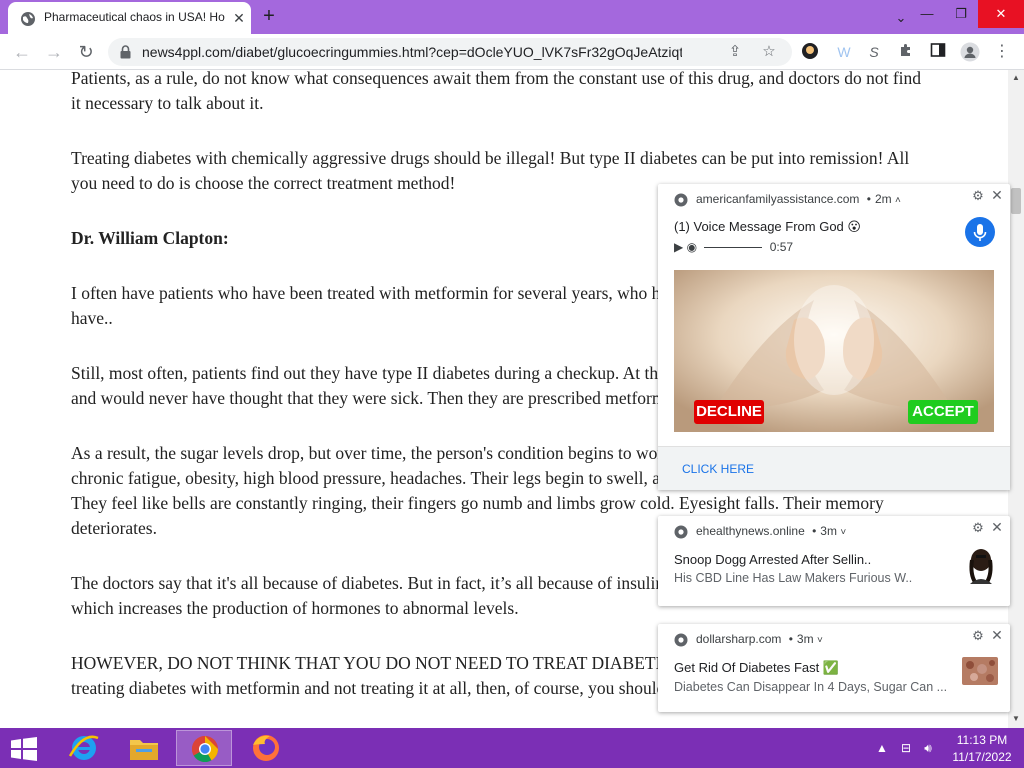 The image size is (1024, 768). I want to click on file-explorer-icon, so click(144, 748).